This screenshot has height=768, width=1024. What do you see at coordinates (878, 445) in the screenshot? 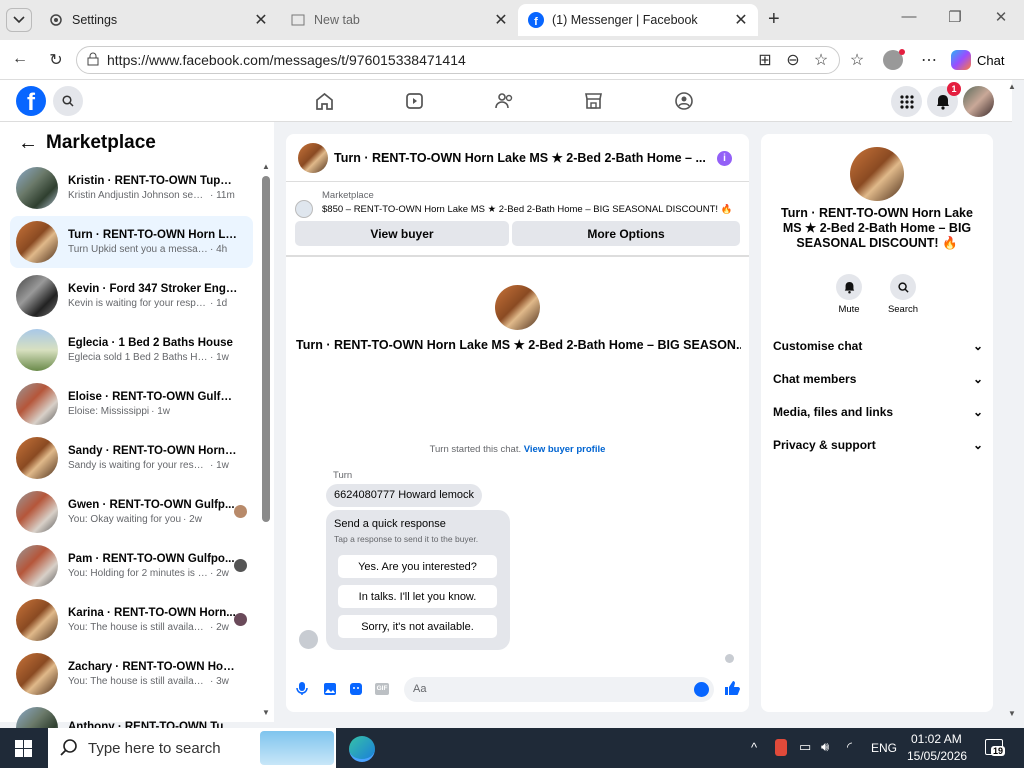
I see `privacy-support-item: Privacy & support ⌄` at bounding box center [878, 445].